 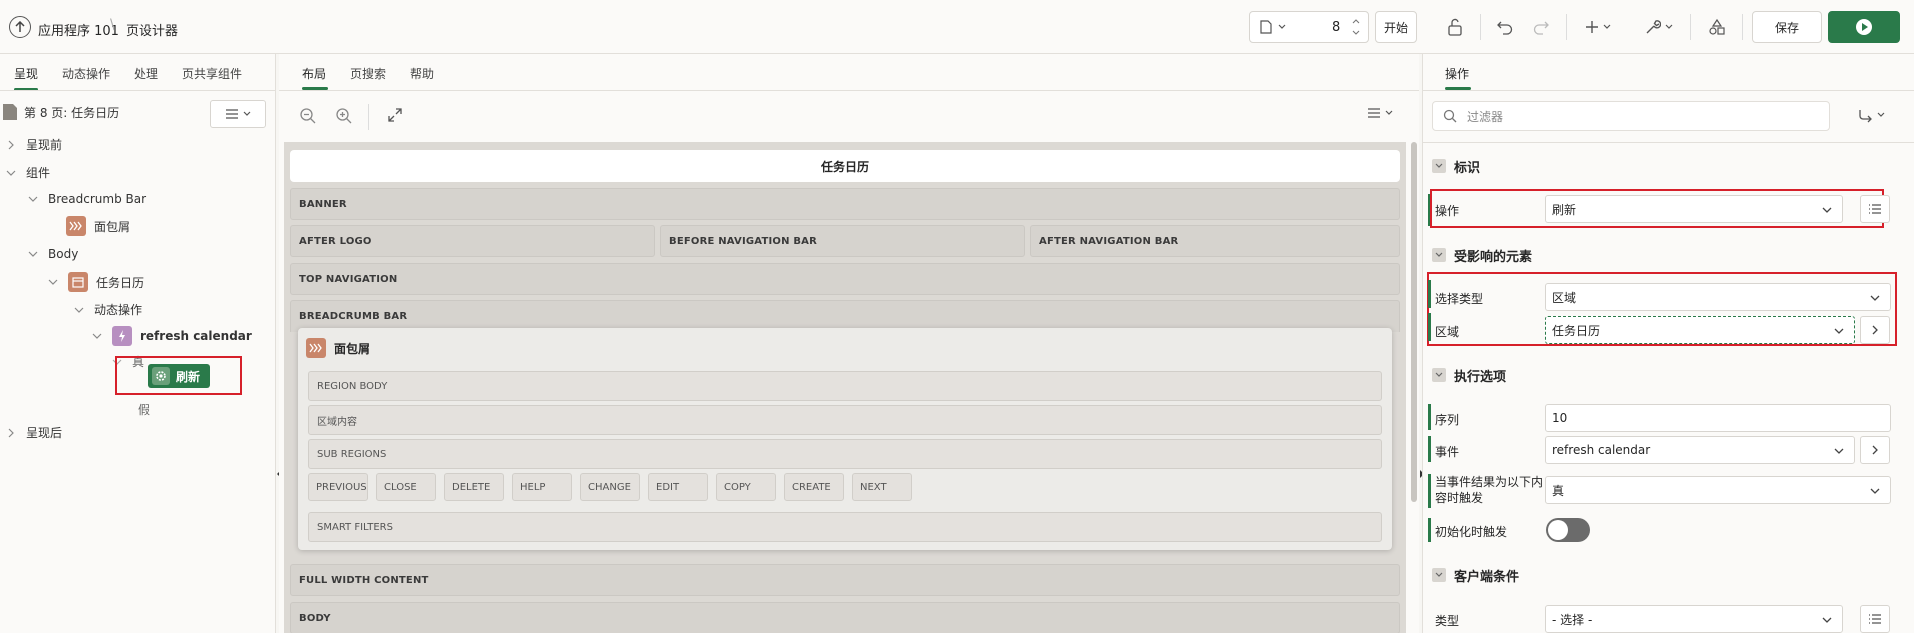 What do you see at coordinates (746, 487) in the screenshot?
I see `button-slot-copy: COPY` at bounding box center [746, 487].